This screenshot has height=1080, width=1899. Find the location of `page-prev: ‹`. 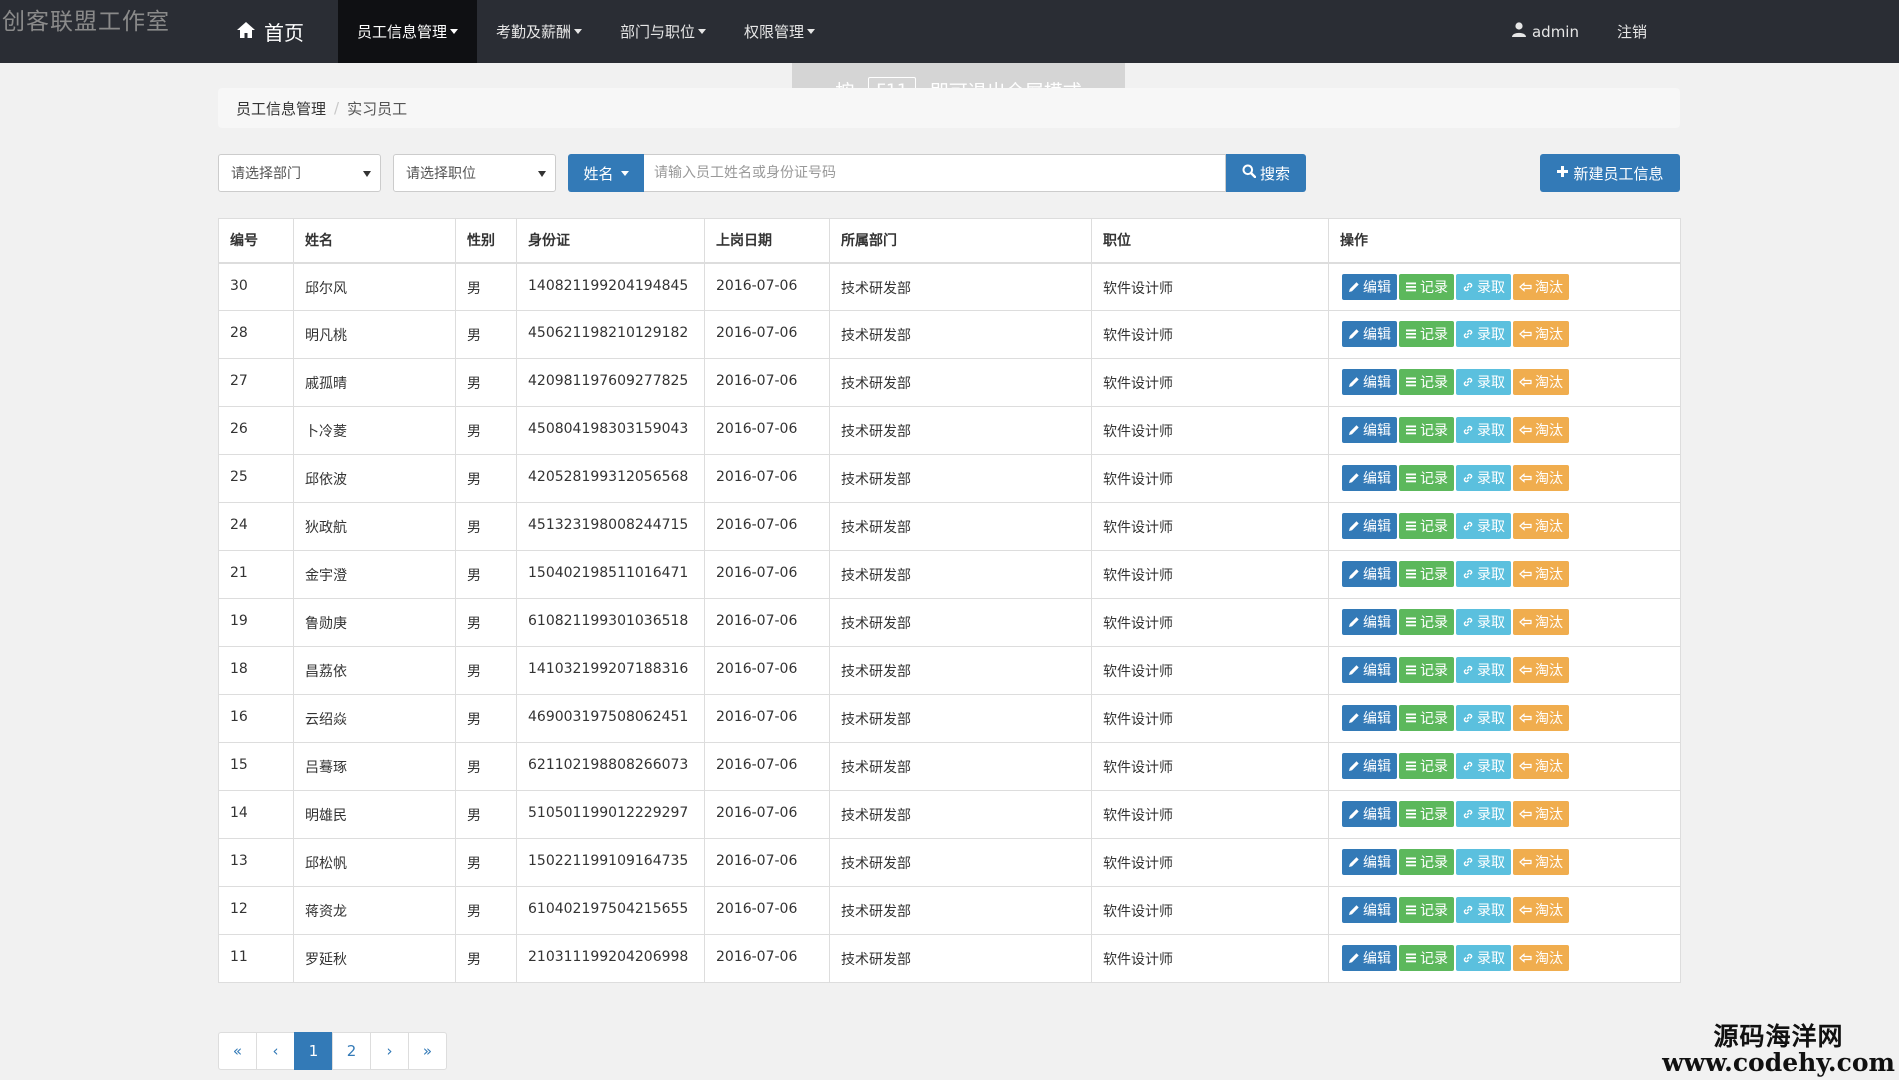

page-prev: ‹ is located at coordinates (275, 1051).